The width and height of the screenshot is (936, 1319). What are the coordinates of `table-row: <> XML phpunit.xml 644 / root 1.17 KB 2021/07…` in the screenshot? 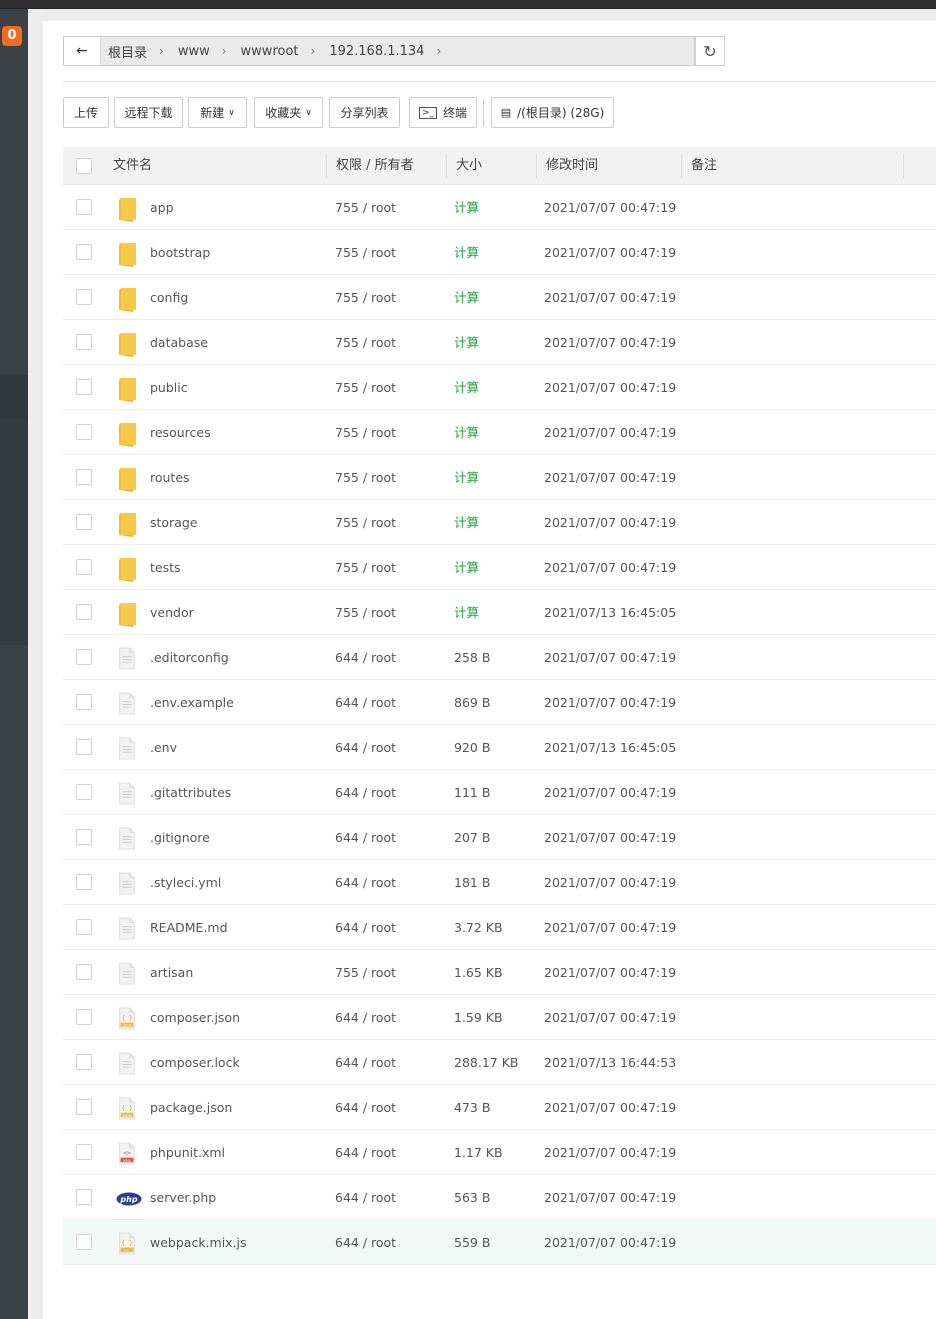 It's located at (499, 1152).